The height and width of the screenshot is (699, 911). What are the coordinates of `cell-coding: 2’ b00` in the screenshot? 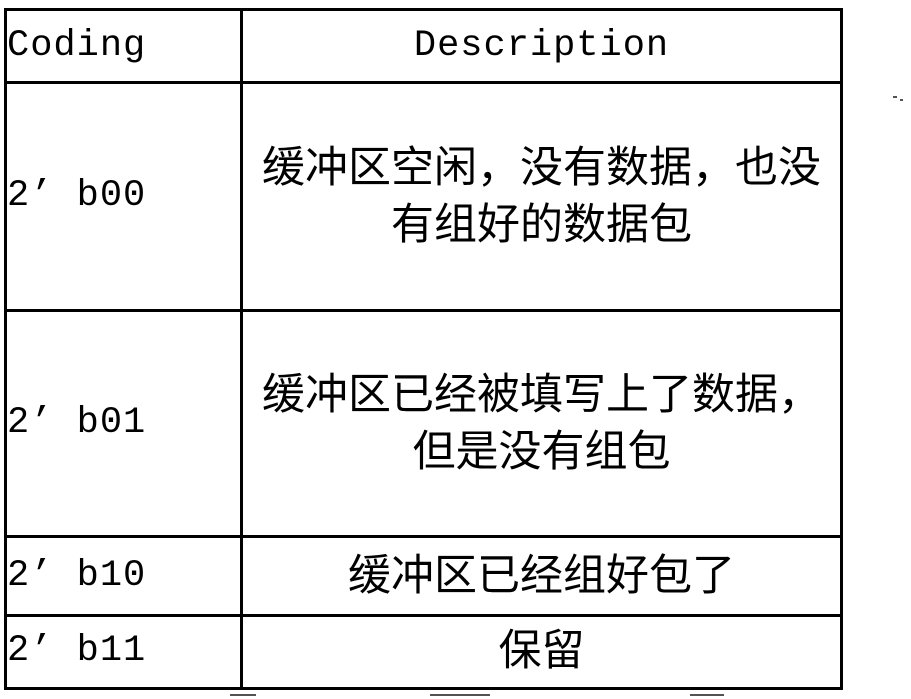 It's located at (123, 197).